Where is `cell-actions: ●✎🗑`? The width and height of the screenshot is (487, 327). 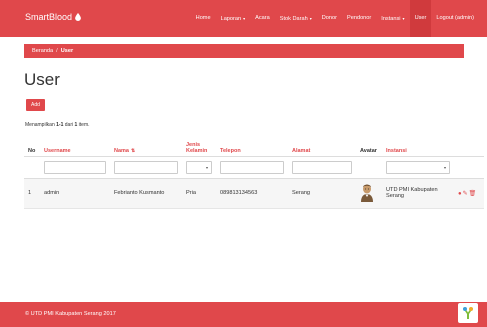 cell-actions: ●✎🗑 is located at coordinates (469, 193).